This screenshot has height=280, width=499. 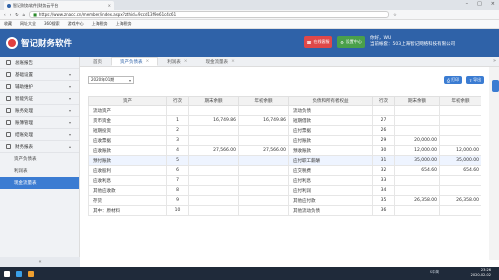 What do you see at coordinates (479, 4) in the screenshot?
I see `maximize-icon: □` at bounding box center [479, 4].